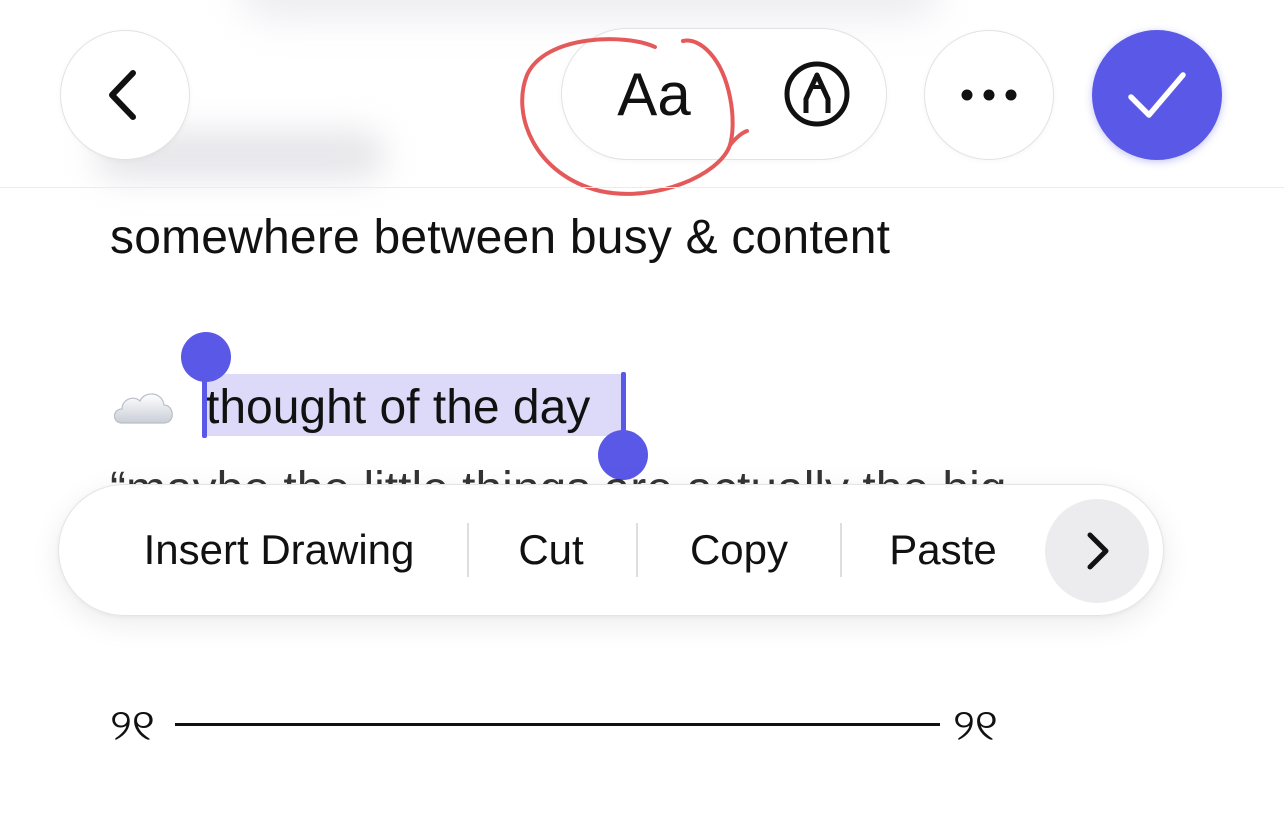  I want to click on chevron-right-icon, so click(1098, 551).